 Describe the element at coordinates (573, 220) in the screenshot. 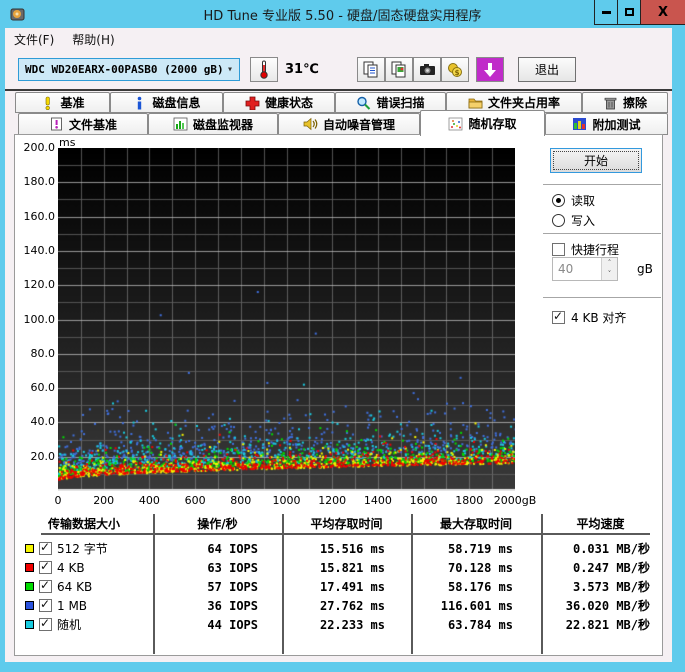

I see `write-radio-row: 写入` at that location.